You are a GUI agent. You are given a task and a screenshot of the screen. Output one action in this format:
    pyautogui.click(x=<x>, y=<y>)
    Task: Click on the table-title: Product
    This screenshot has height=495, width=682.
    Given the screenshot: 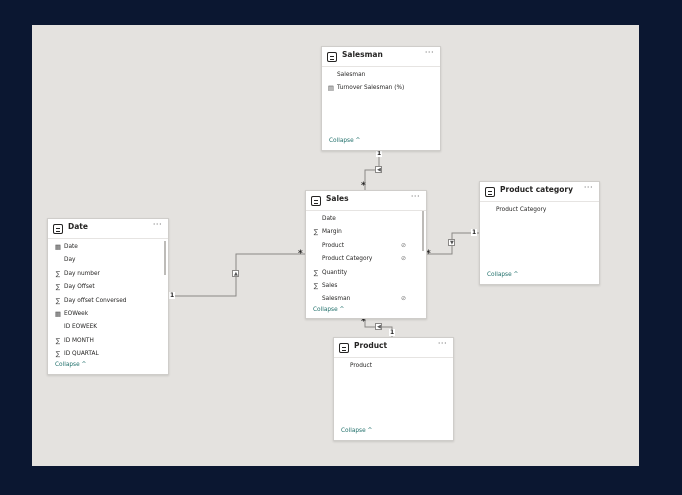 What is the action you would take?
    pyautogui.click(x=371, y=345)
    